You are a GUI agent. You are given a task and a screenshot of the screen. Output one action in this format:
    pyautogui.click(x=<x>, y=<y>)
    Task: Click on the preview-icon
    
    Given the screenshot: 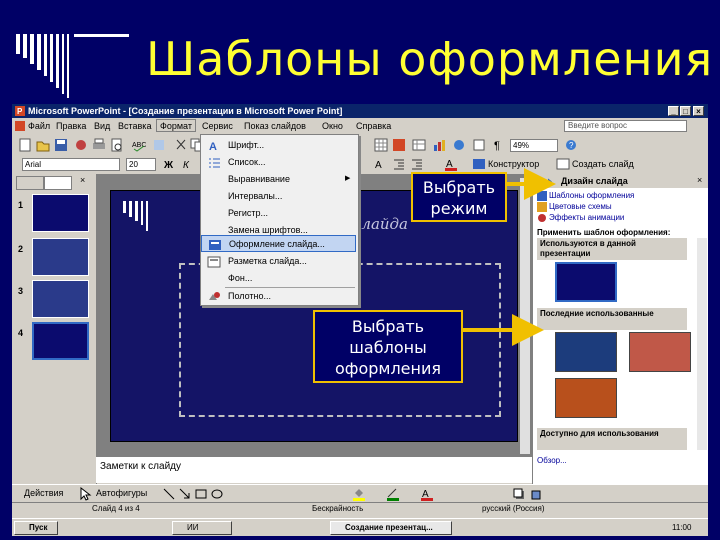 What is the action you would take?
    pyautogui.click(x=117, y=145)
    